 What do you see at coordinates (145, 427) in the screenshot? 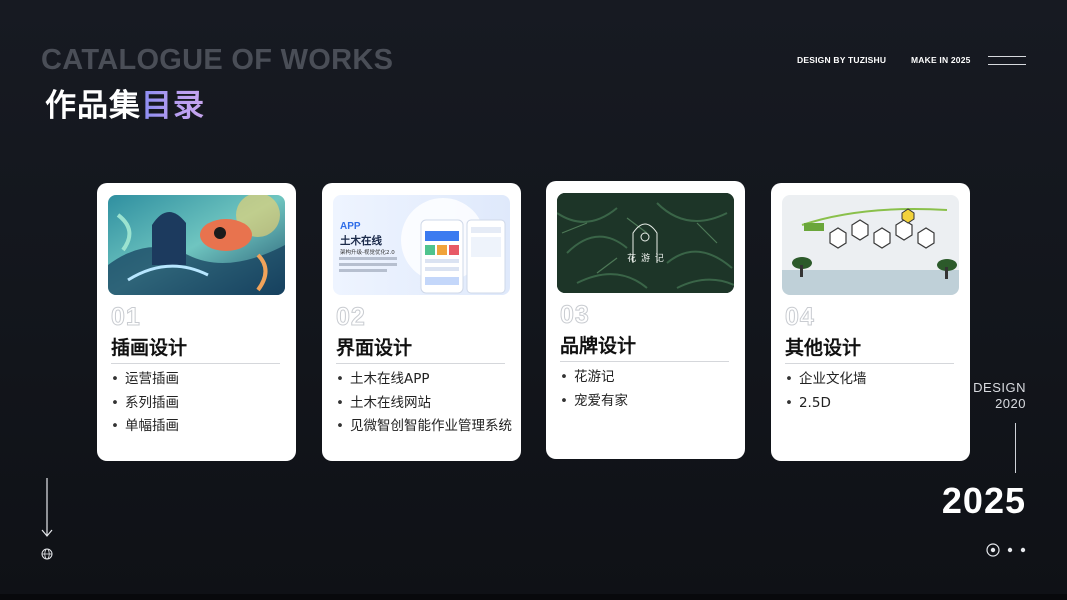
I see `list-item: 单幅插画` at bounding box center [145, 427].